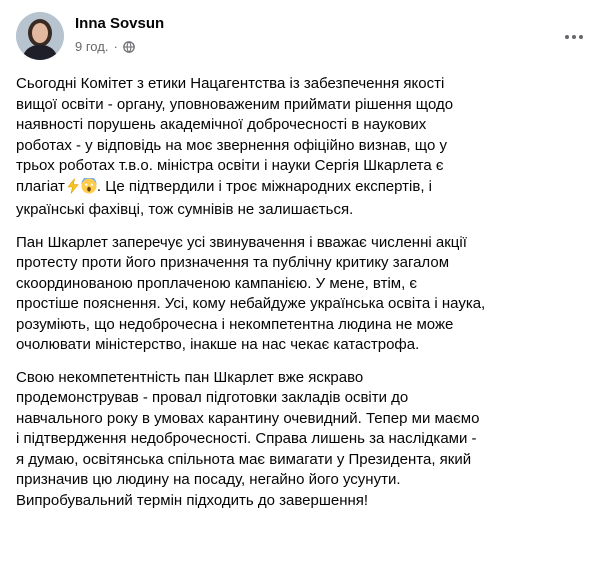  What do you see at coordinates (128, 46) in the screenshot?
I see `globe-icon` at bounding box center [128, 46].